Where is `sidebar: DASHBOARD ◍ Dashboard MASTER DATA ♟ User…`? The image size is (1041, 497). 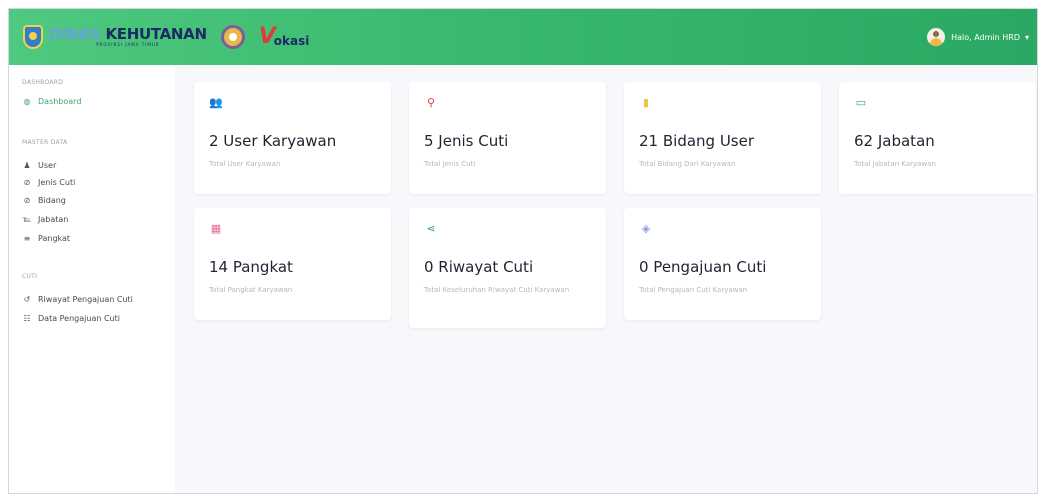 sidebar: DASHBOARD ◍ Dashboard MASTER DATA ♟ User… is located at coordinates (92, 279).